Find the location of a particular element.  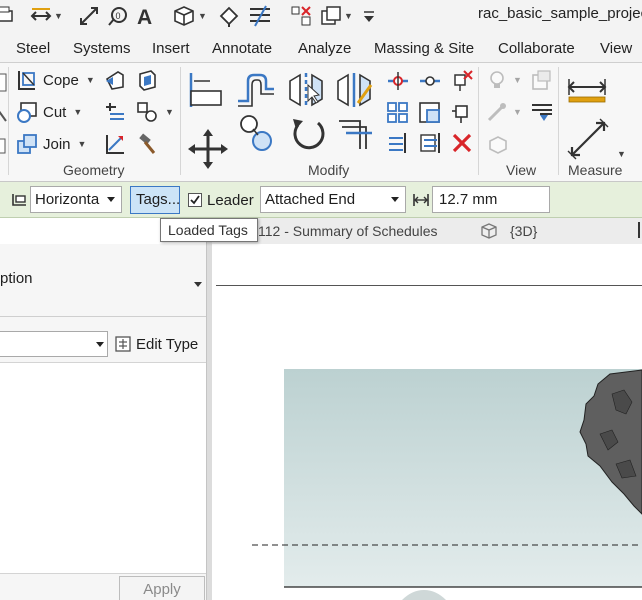

paste-icon is located at coordinates (4, 82).